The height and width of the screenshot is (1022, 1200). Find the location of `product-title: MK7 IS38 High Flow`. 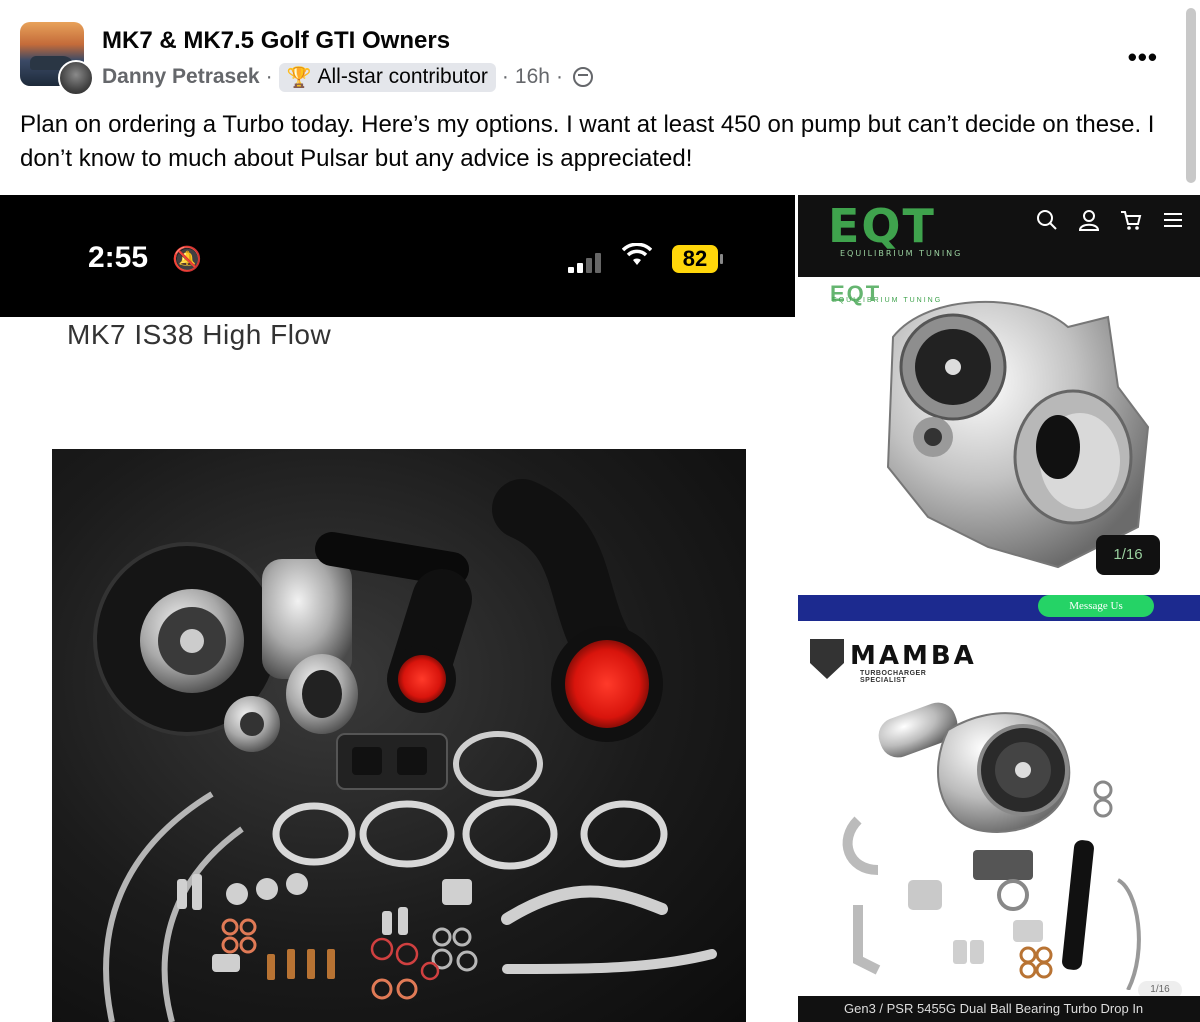

product-title: MK7 IS38 High Flow is located at coordinates (199, 334).